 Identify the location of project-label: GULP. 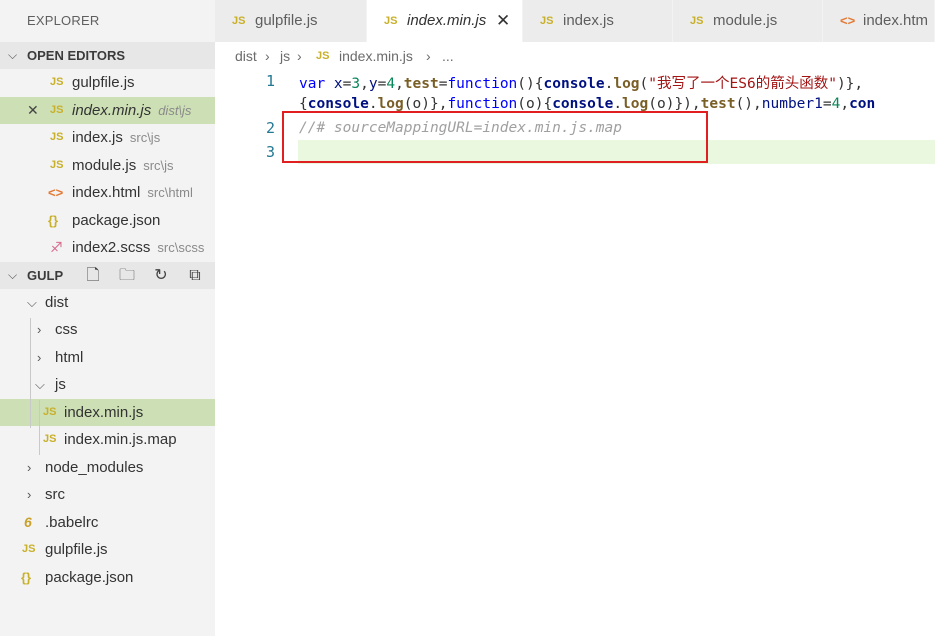
(45, 275).